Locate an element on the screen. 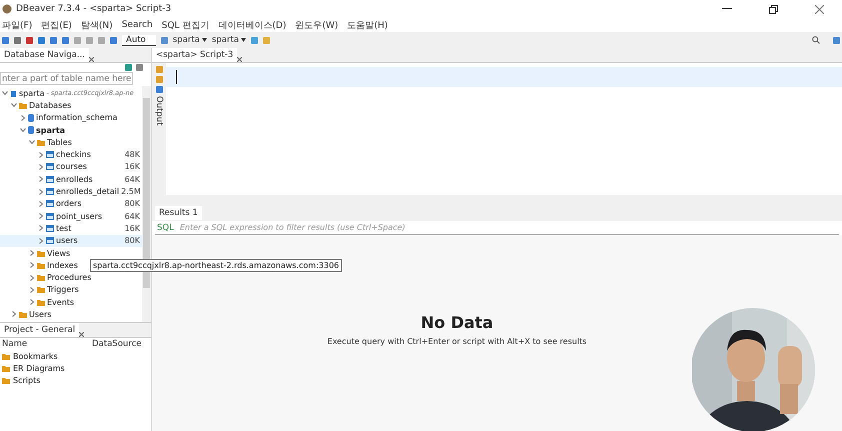  menu-item: 윈도우(W) is located at coordinates (316, 25).